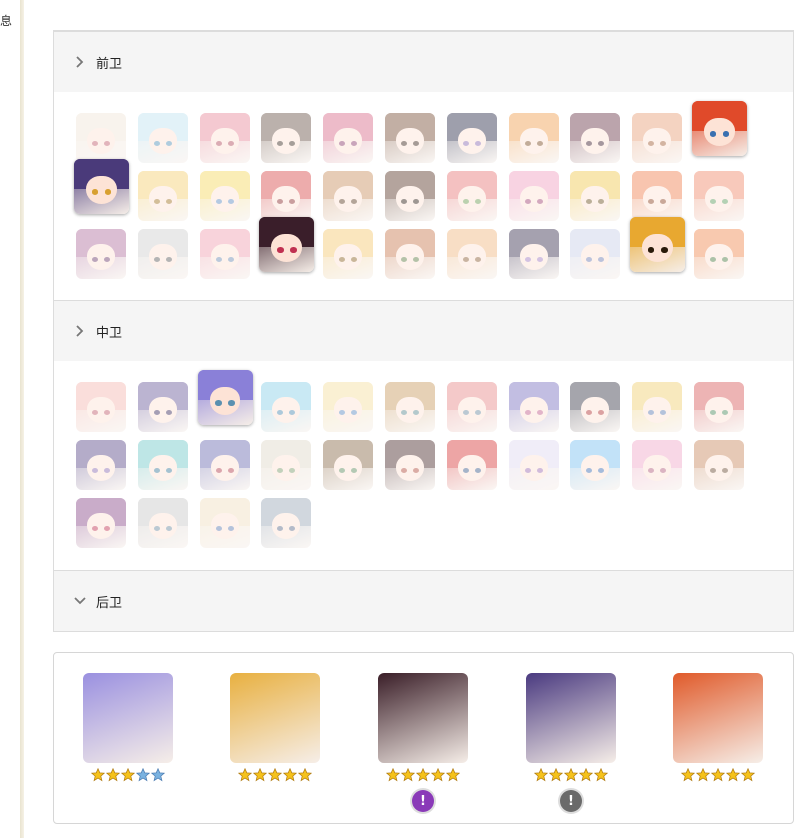 The height and width of the screenshot is (838, 809). Describe the element at coordinates (80, 601) in the screenshot. I see `chevron-down-icon` at that location.